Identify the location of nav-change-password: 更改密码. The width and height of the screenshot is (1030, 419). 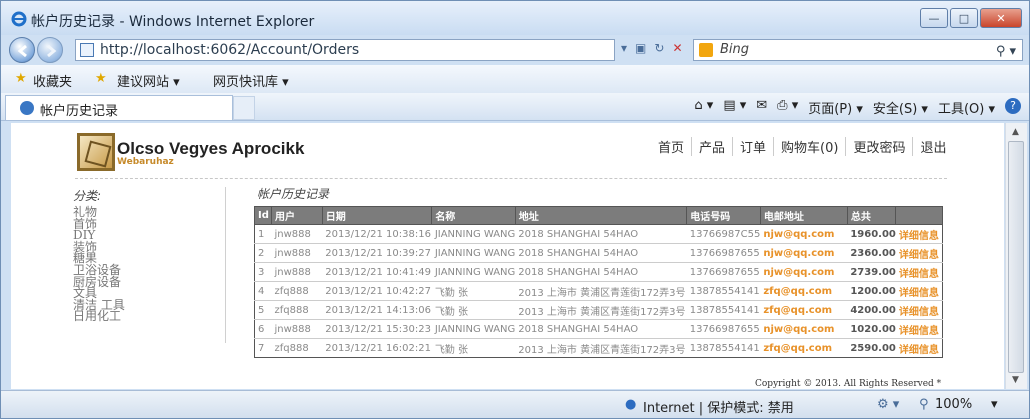
(878, 146).